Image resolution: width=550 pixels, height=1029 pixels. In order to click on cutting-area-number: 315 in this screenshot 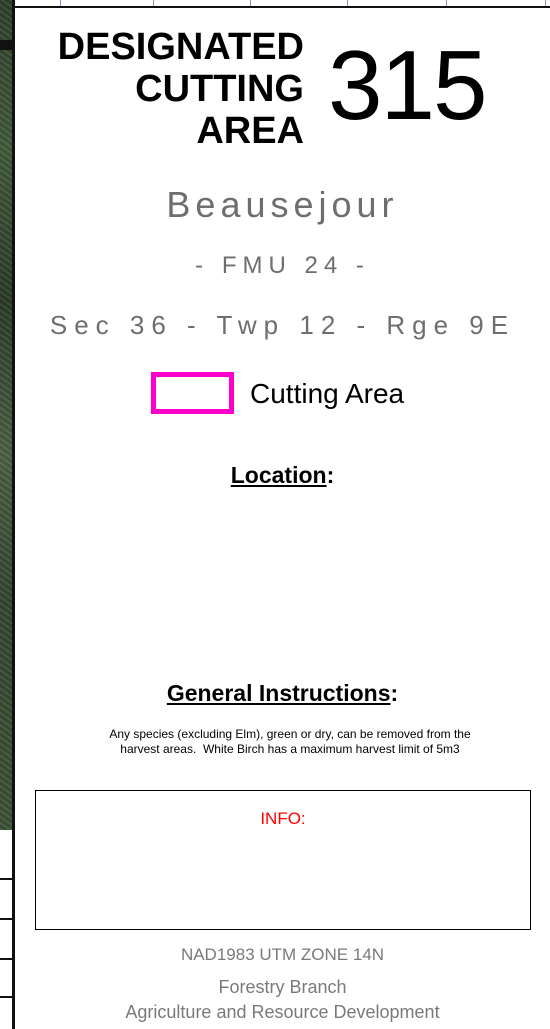, I will do `click(408, 85)`.